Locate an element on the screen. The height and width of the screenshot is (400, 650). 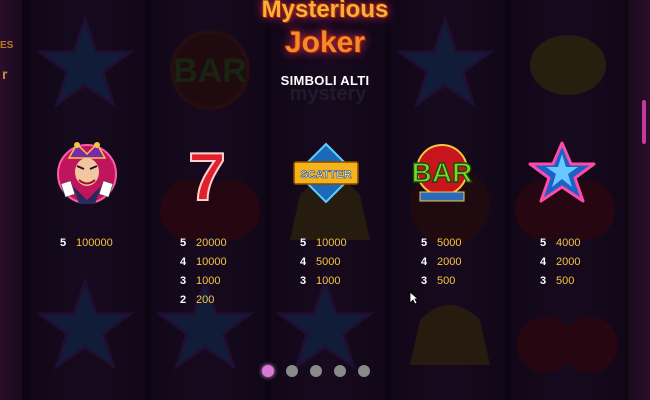
payout-row: 5 100000 is located at coordinates (86, 247).